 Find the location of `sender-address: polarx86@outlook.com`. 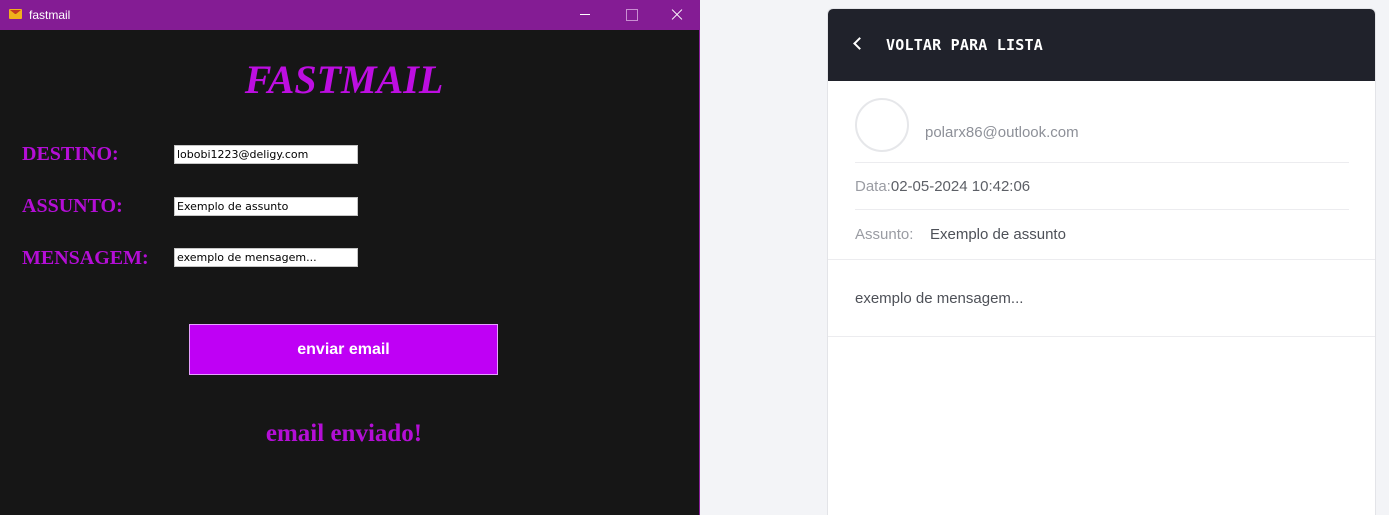

sender-address: polarx86@outlook.com is located at coordinates (1002, 132).